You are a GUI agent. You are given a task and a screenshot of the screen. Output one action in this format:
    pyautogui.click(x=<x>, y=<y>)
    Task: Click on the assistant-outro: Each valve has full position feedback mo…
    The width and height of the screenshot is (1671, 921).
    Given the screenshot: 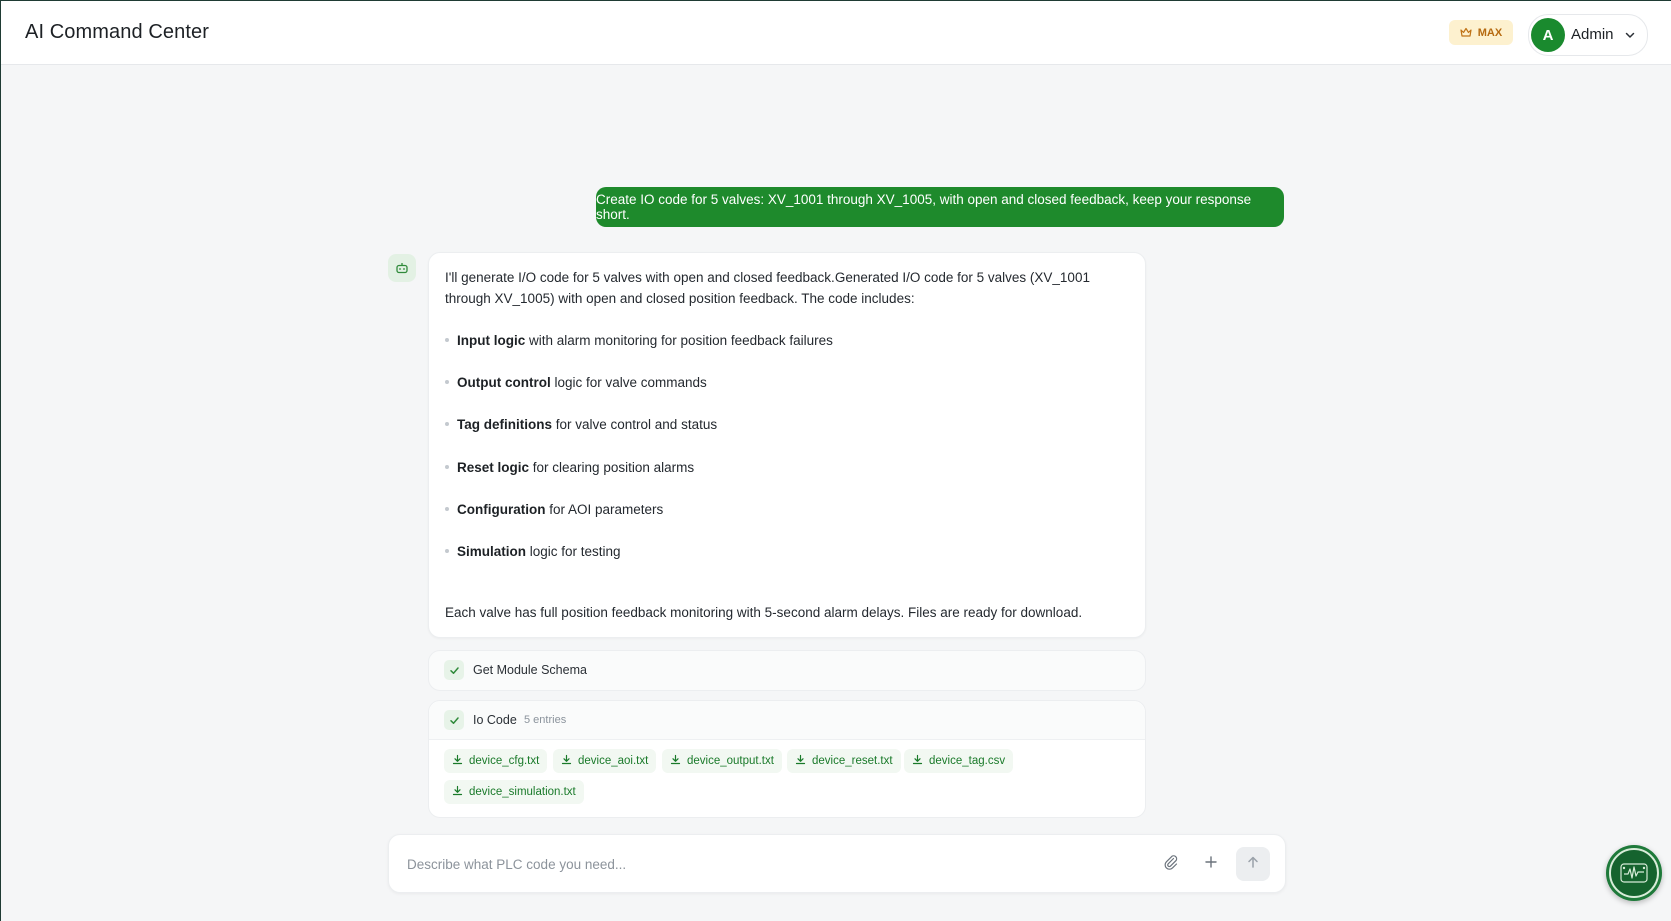 What is the action you would take?
    pyautogui.click(x=764, y=612)
    